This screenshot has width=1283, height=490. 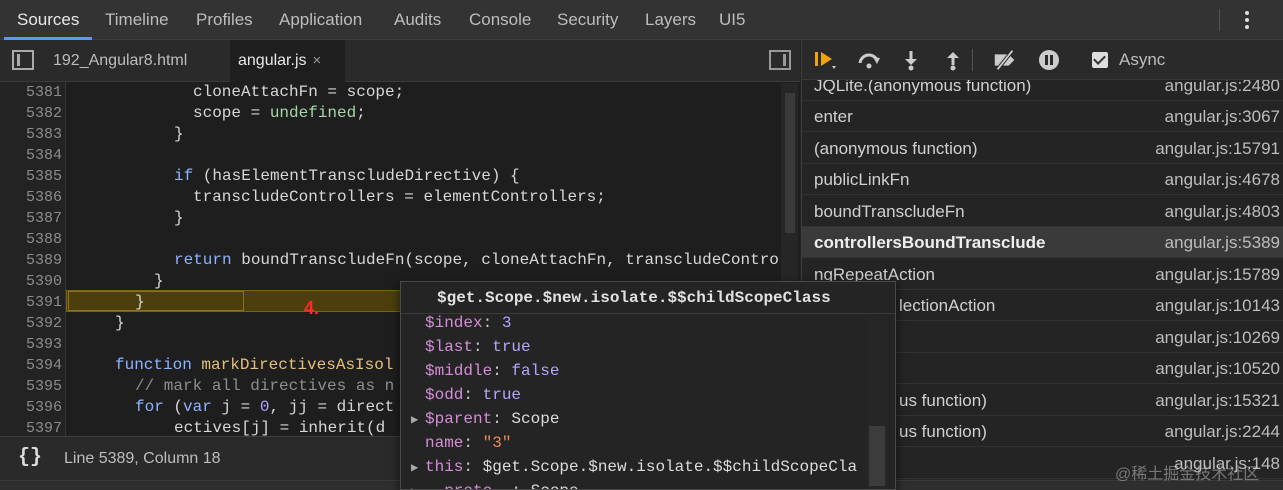 I want to click on line-number: 5384, so click(x=31, y=155).